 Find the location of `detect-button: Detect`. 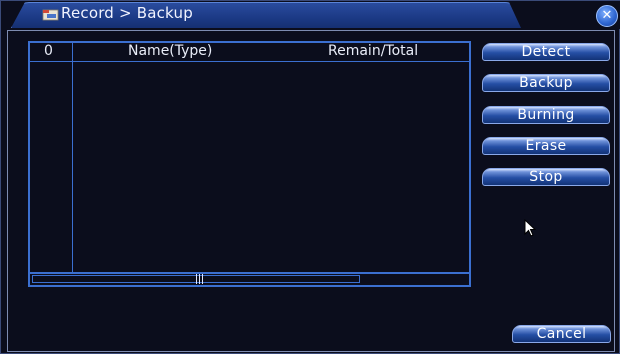

detect-button: Detect is located at coordinates (546, 52).